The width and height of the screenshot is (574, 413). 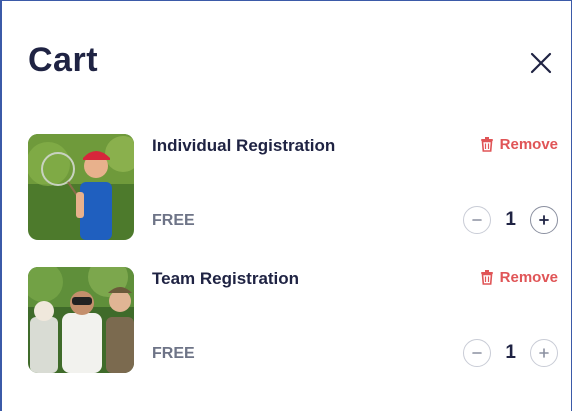 What do you see at coordinates (244, 145) in the screenshot?
I see `item-name: Individual Registration` at bounding box center [244, 145].